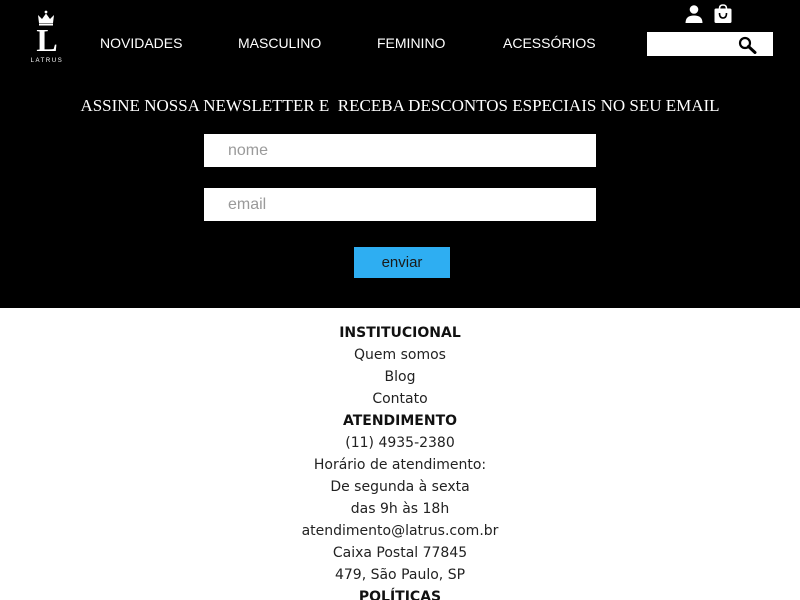 This screenshot has width=800, height=600. What do you see at coordinates (748, 45) in the screenshot?
I see `search-icon` at bounding box center [748, 45].